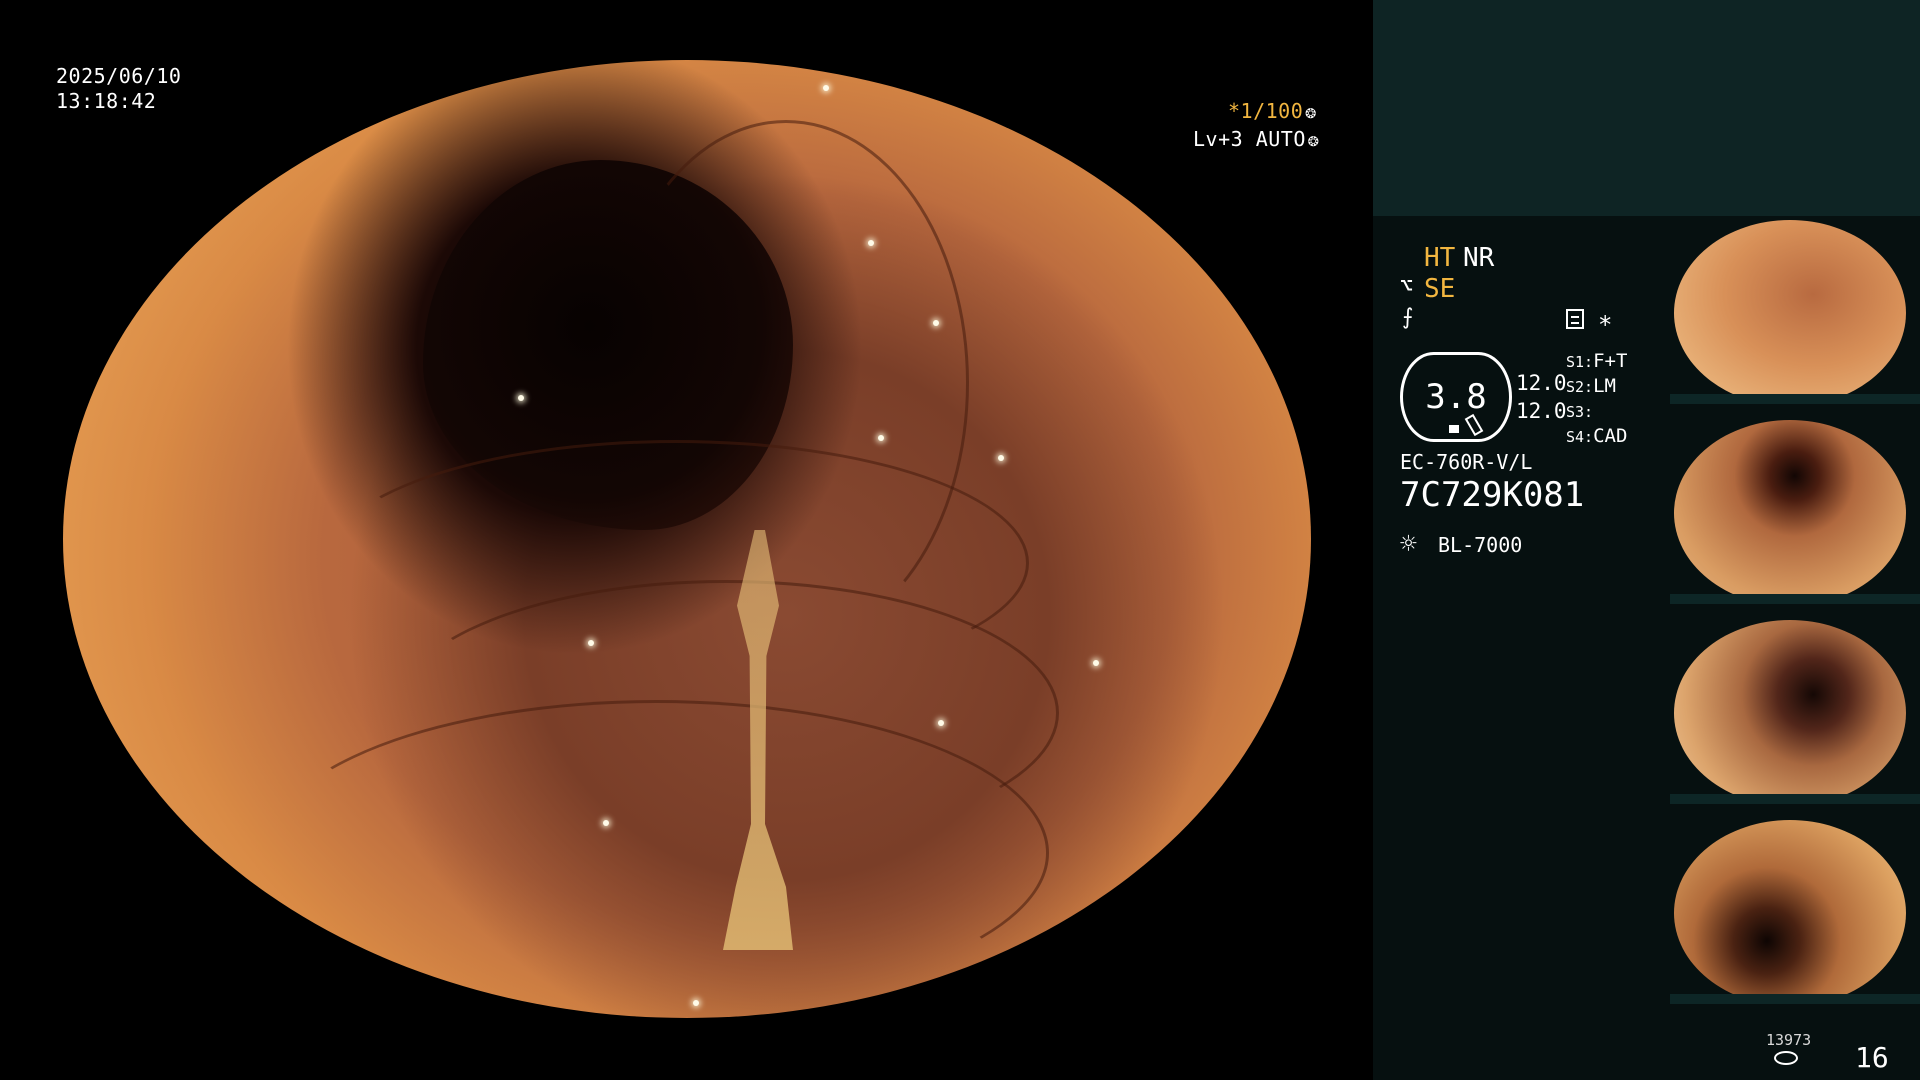  Describe the element at coordinates (685, 30) in the screenshot. I see `aperture-mask-top` at that location.